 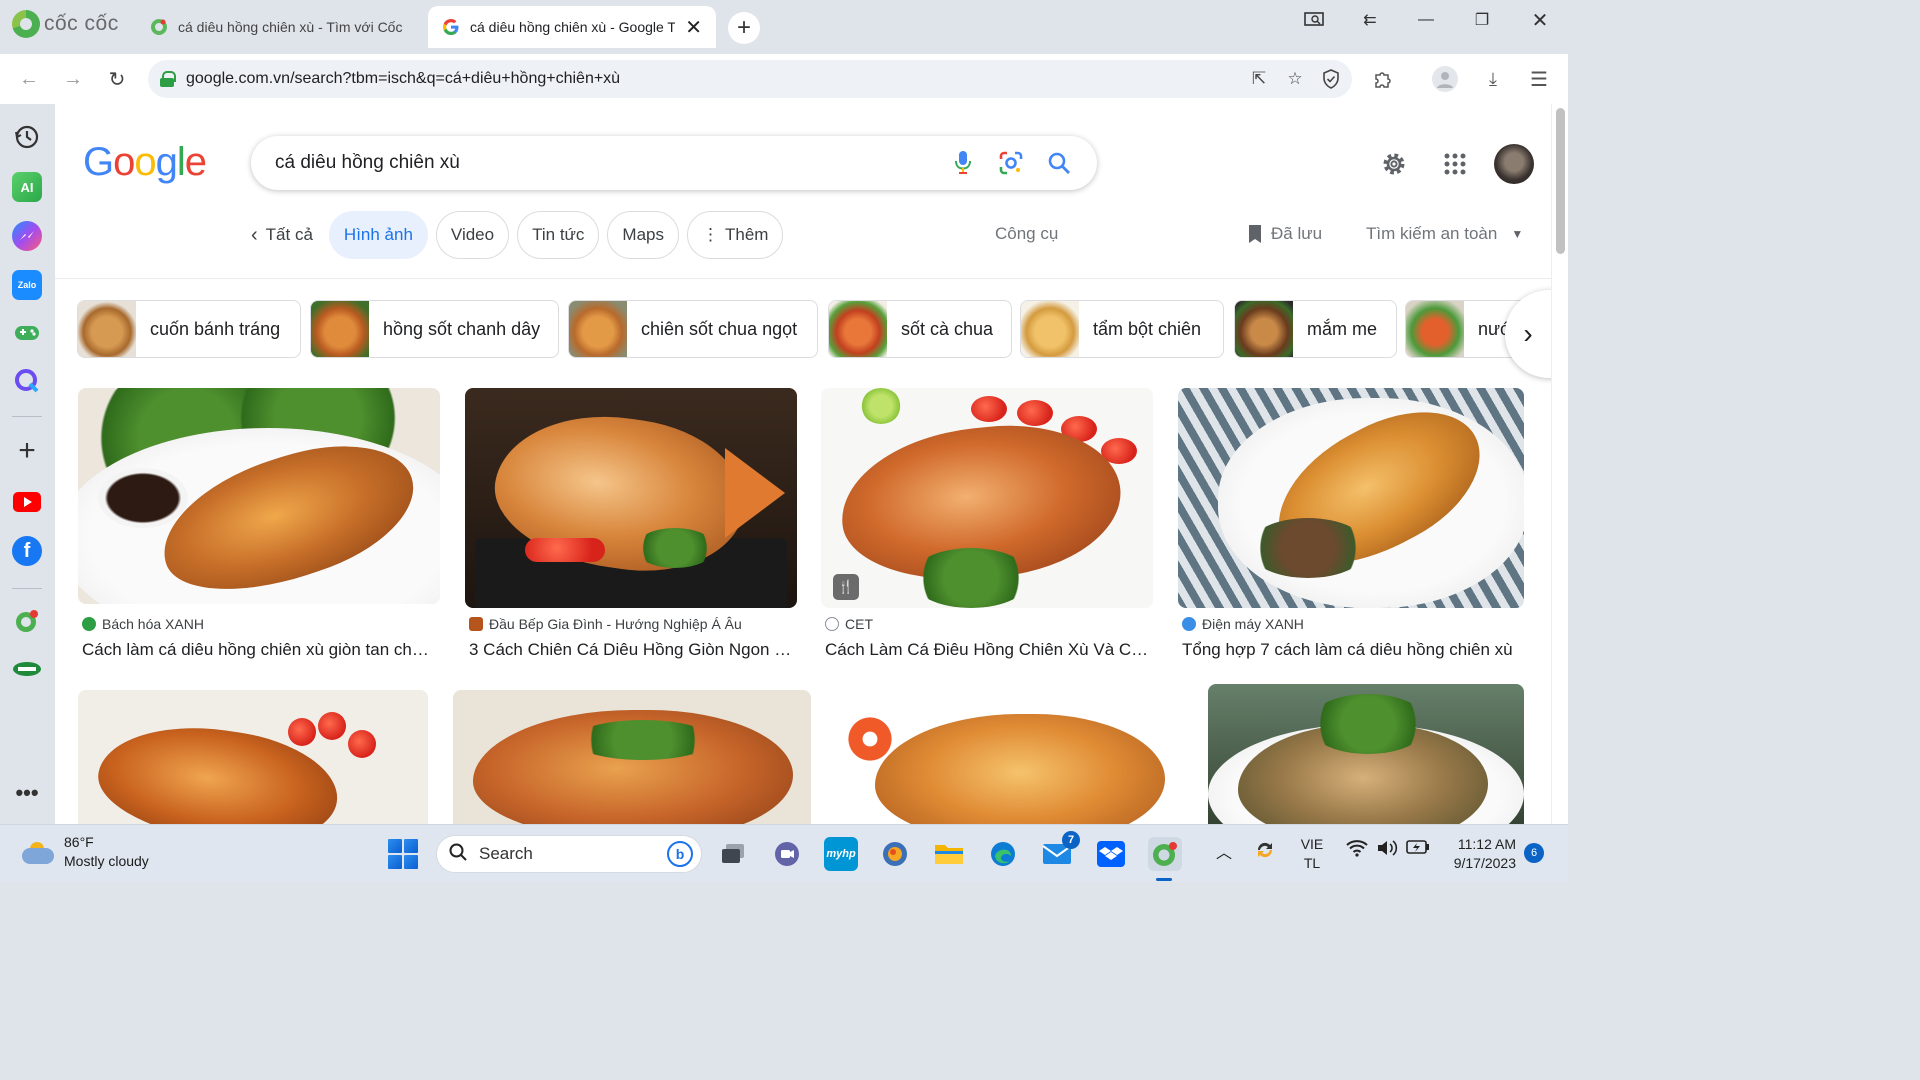 What do you see at coordinates (27, 551) in the screenshot?
I see `facebook-icon: f` at bounding box center [27, 551].